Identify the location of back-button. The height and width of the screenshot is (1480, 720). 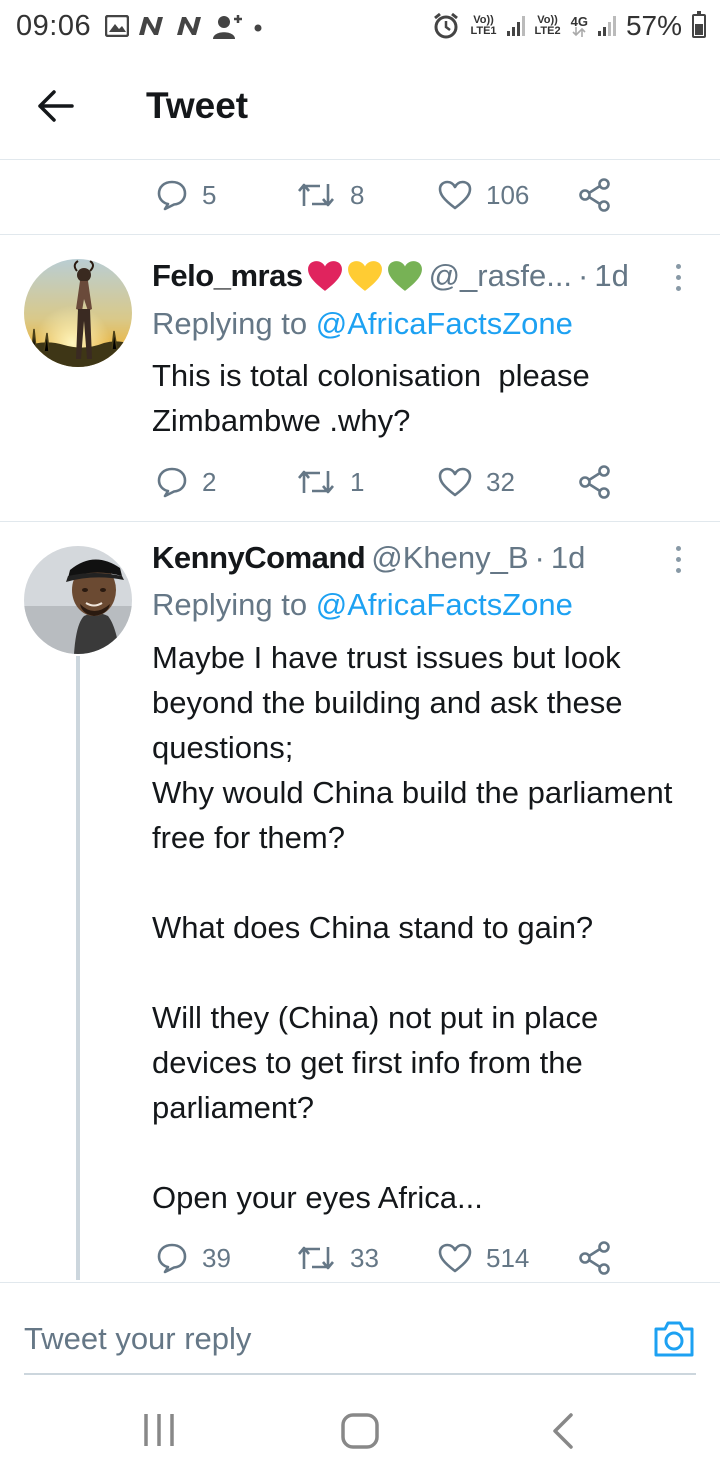
(55, 106).